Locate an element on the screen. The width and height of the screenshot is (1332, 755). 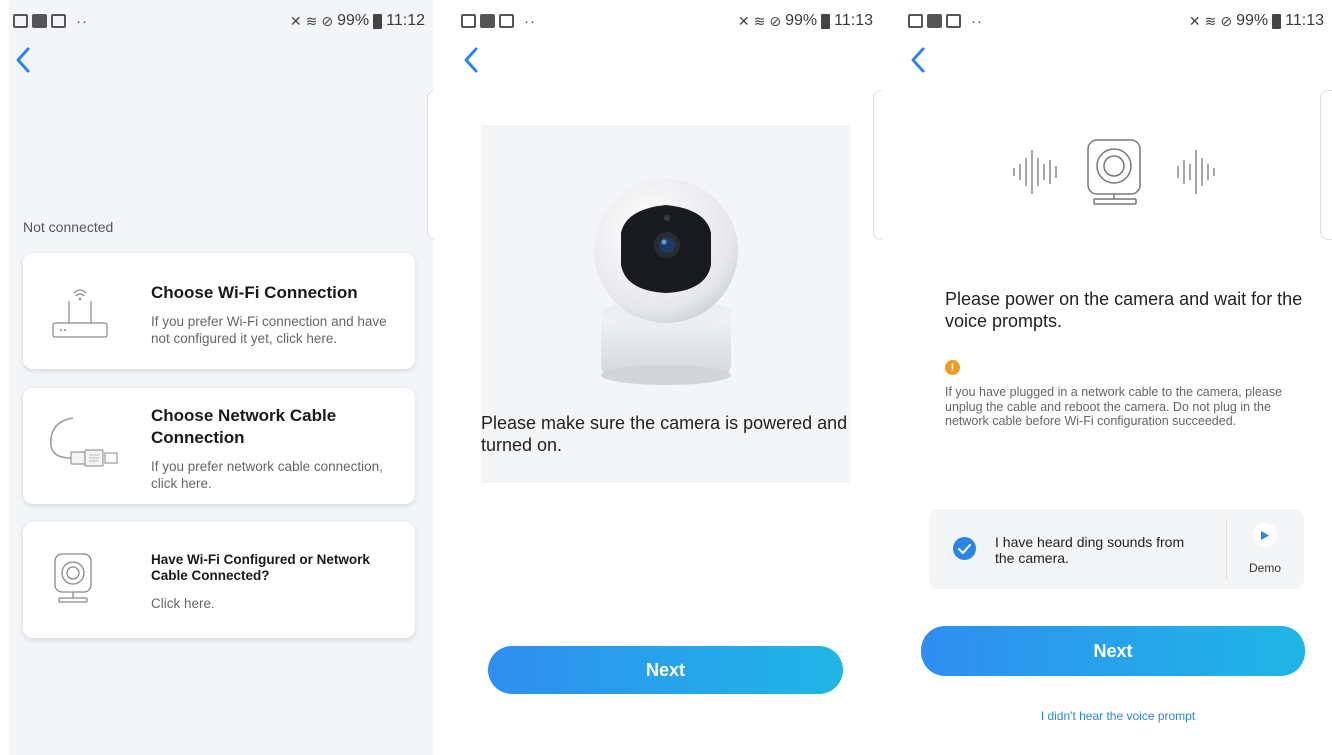
demo-button: Demo is located at coordinates (1265, 549).